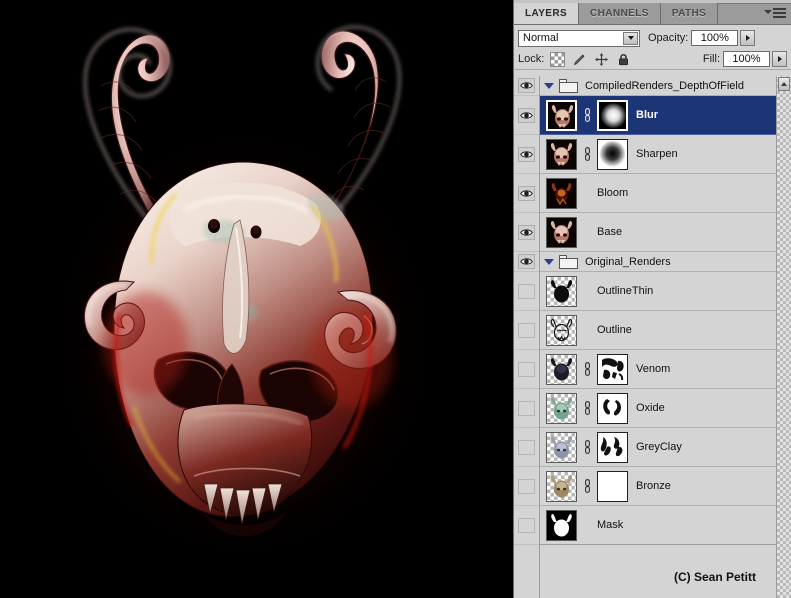  Describe the element at coordinates (711, 59) in the screenshot. I see `fill-label: Fill:` at that location.